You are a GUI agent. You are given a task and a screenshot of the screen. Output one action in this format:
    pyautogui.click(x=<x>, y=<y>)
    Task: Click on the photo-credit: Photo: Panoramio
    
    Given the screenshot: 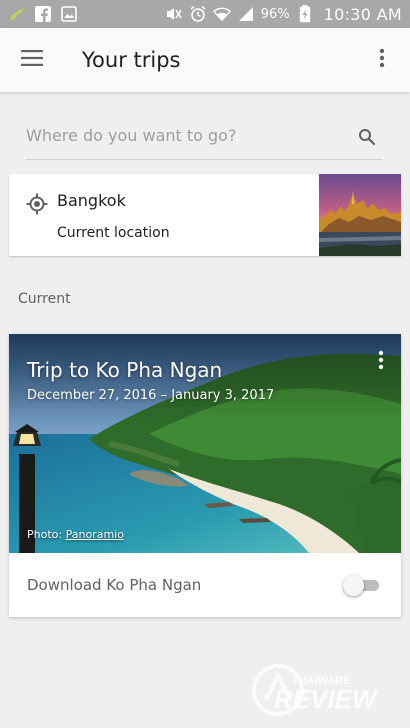 What is the action you would take?
    pyautogui.click(x=75, y=534)
    